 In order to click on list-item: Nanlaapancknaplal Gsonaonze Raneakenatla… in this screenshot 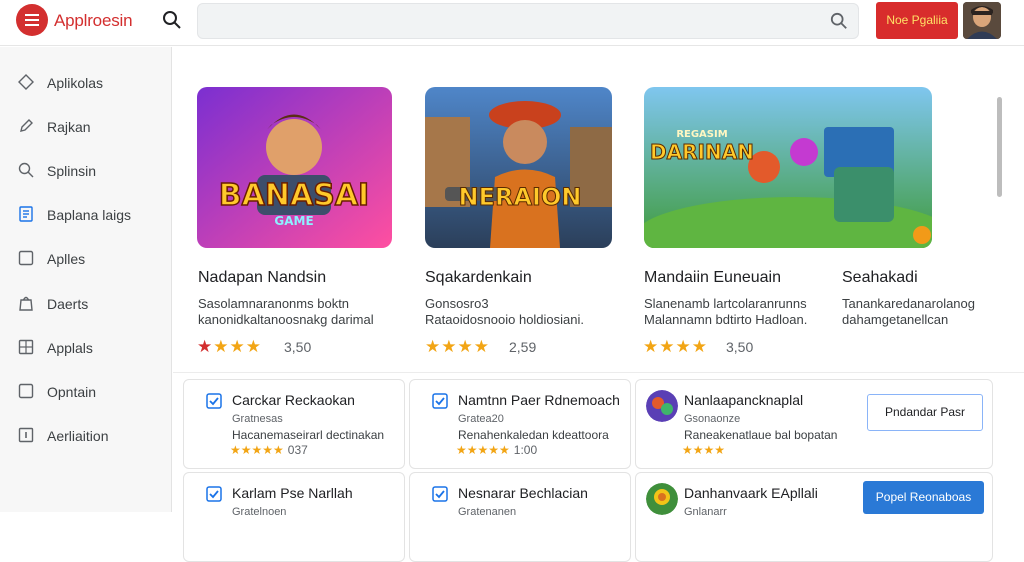, I will do `click(814, 424)`.